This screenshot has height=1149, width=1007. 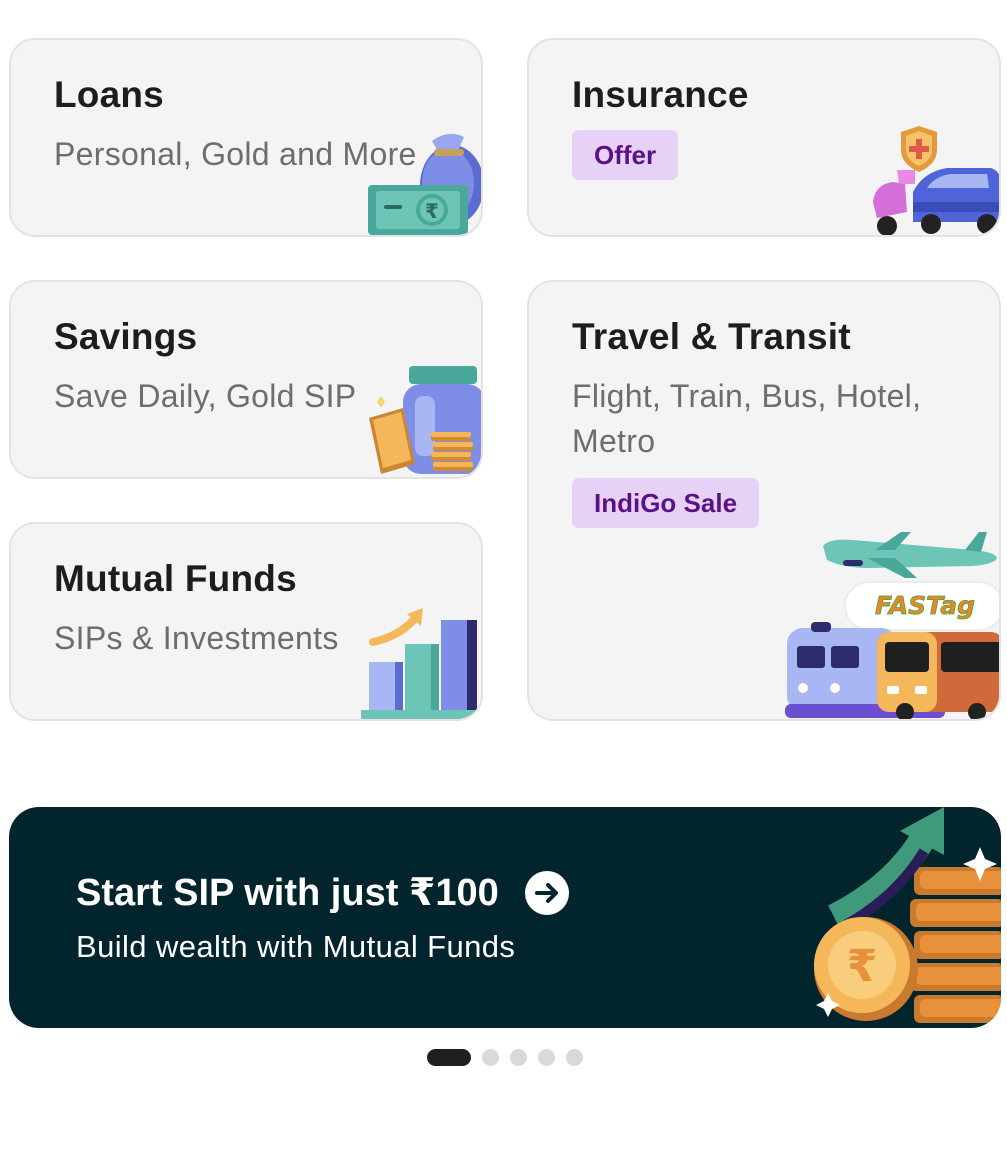 I want to click on loans-card: Loans Personal, Gold and More ₹, so click(x=246, y=137).